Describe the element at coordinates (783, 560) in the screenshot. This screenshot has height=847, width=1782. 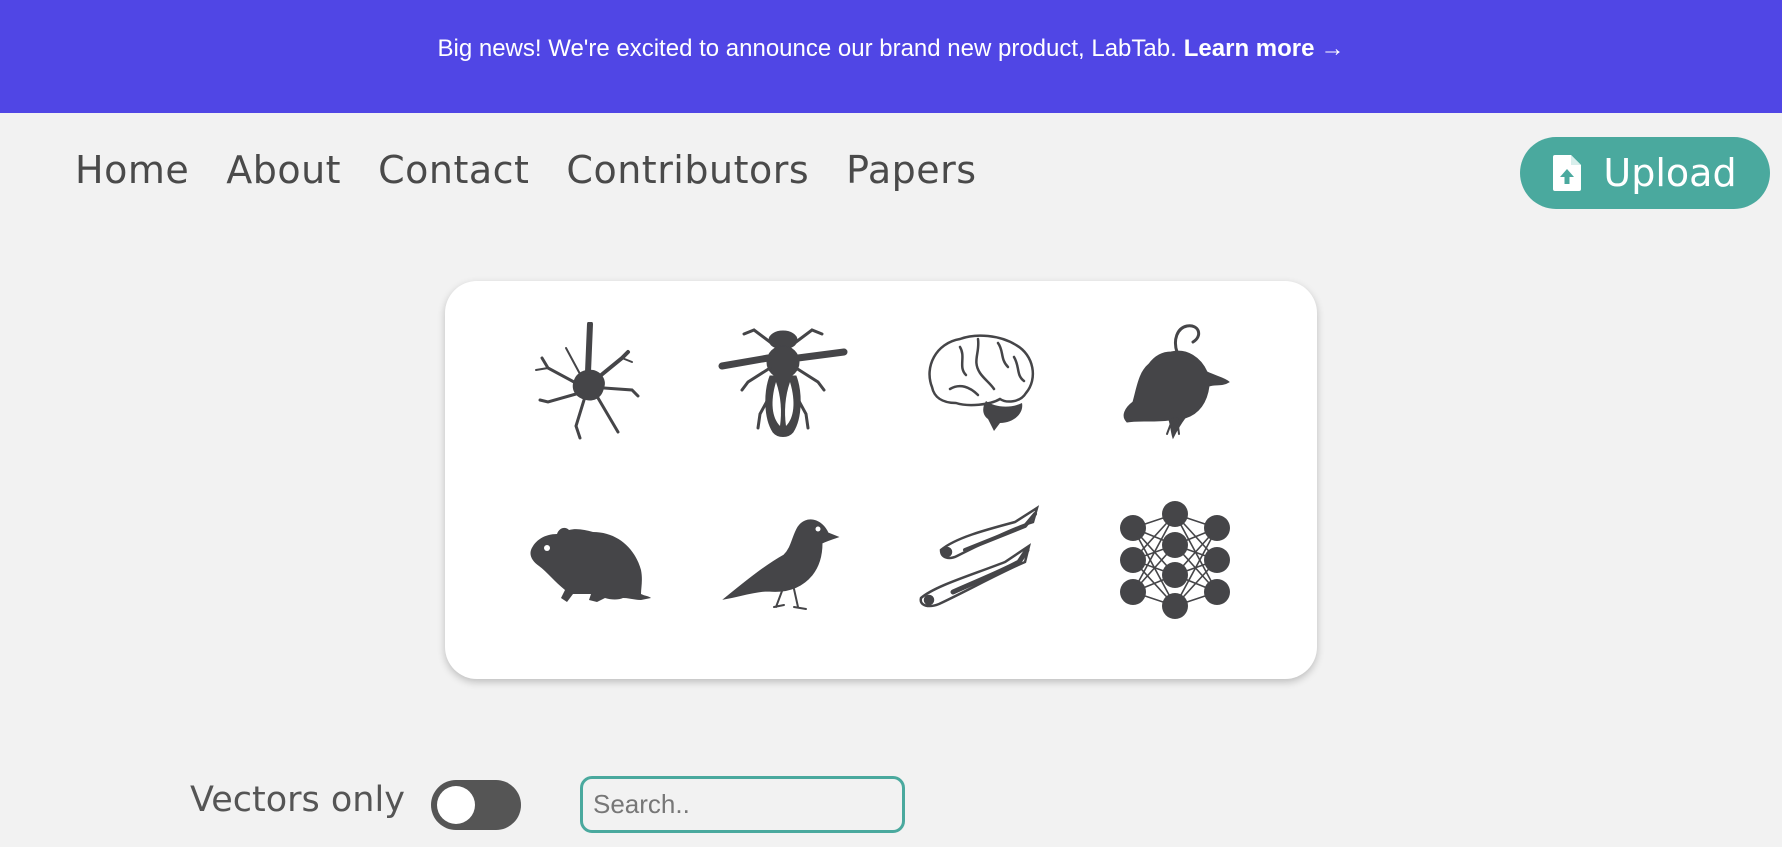
I see `finch-icon` at that location.